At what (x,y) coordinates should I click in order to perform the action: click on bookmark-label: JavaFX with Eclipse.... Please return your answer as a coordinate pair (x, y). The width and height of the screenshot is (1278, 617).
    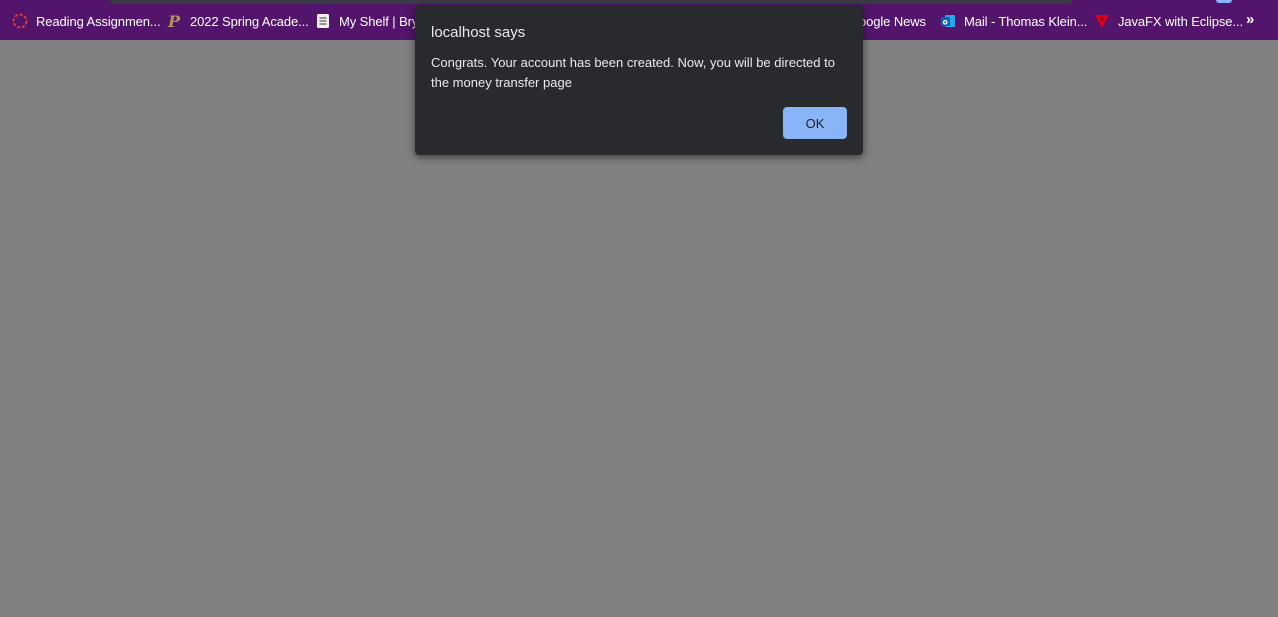
    Looking at the image, I should click on (1180, 21).